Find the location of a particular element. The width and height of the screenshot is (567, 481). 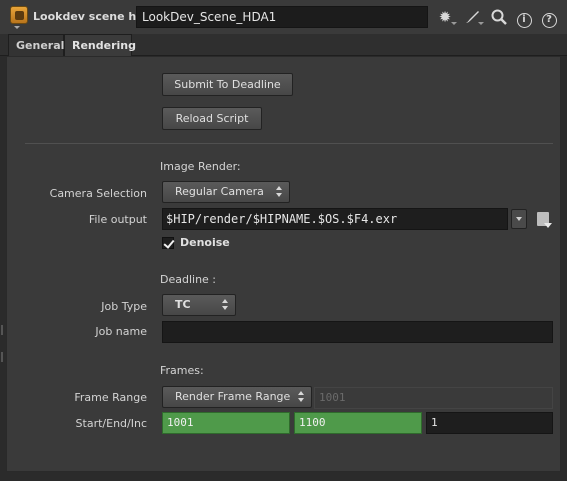

frame-range-value: Render Frame Range is located at coordinates (233, 396).